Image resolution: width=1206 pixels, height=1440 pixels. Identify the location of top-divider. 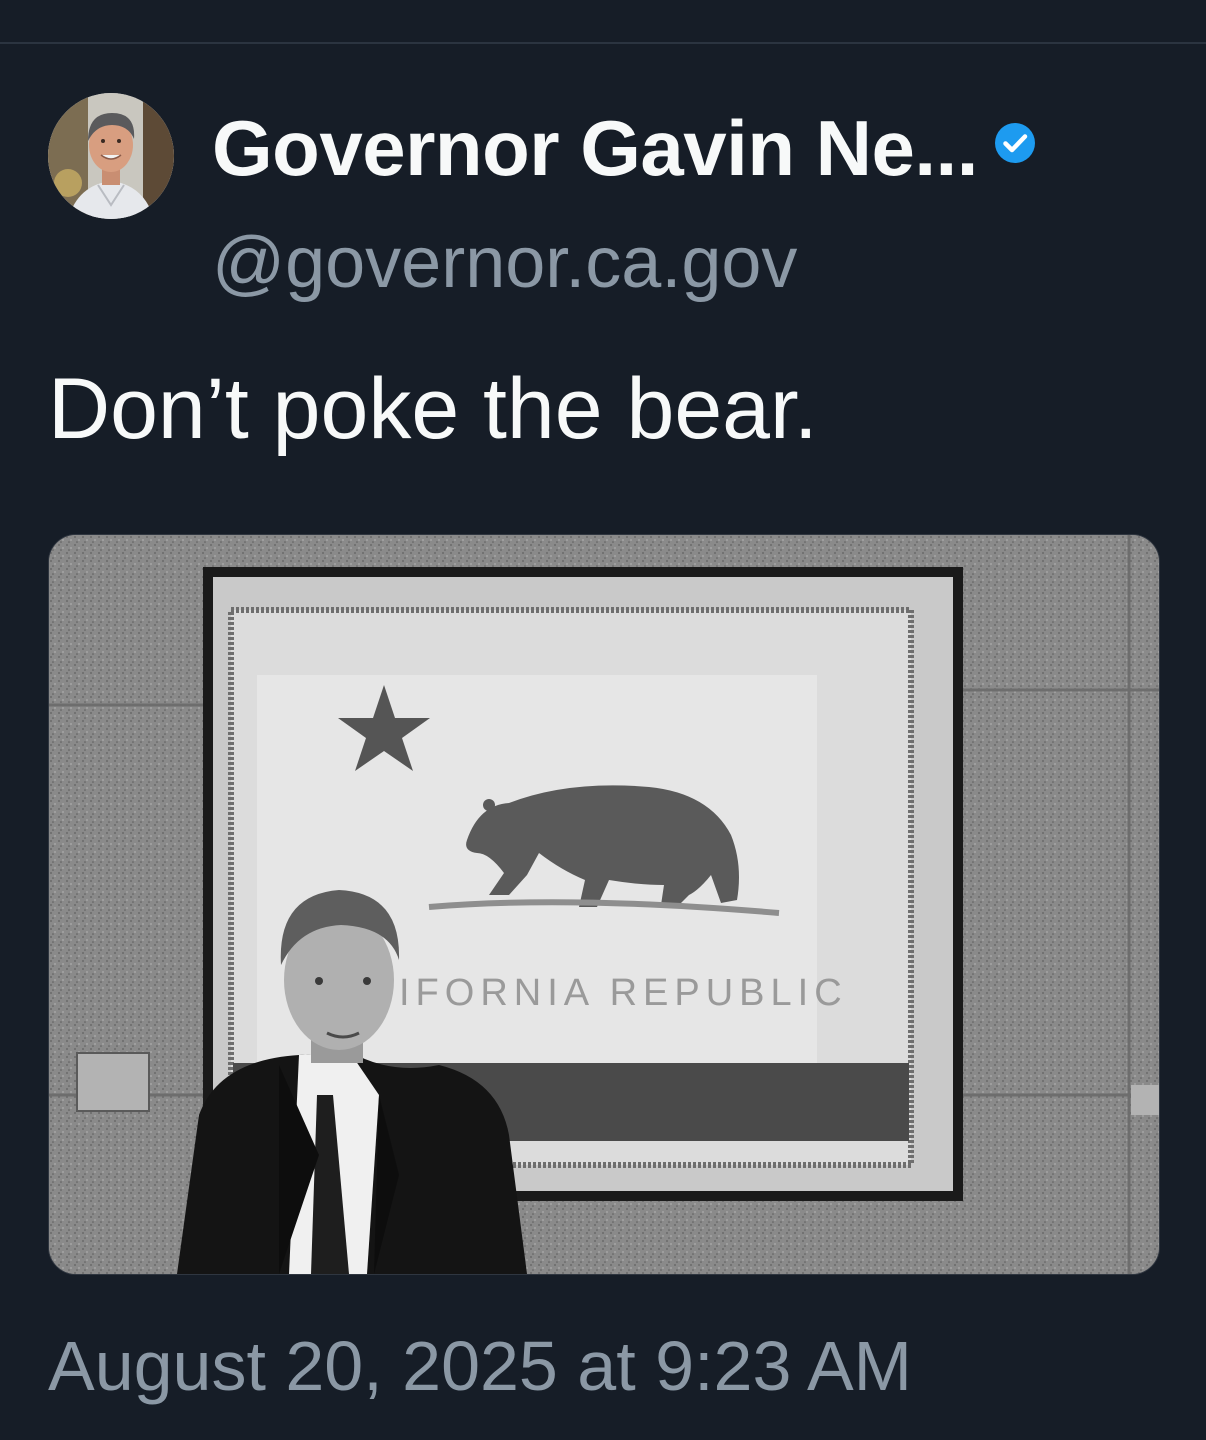
(603, 43).